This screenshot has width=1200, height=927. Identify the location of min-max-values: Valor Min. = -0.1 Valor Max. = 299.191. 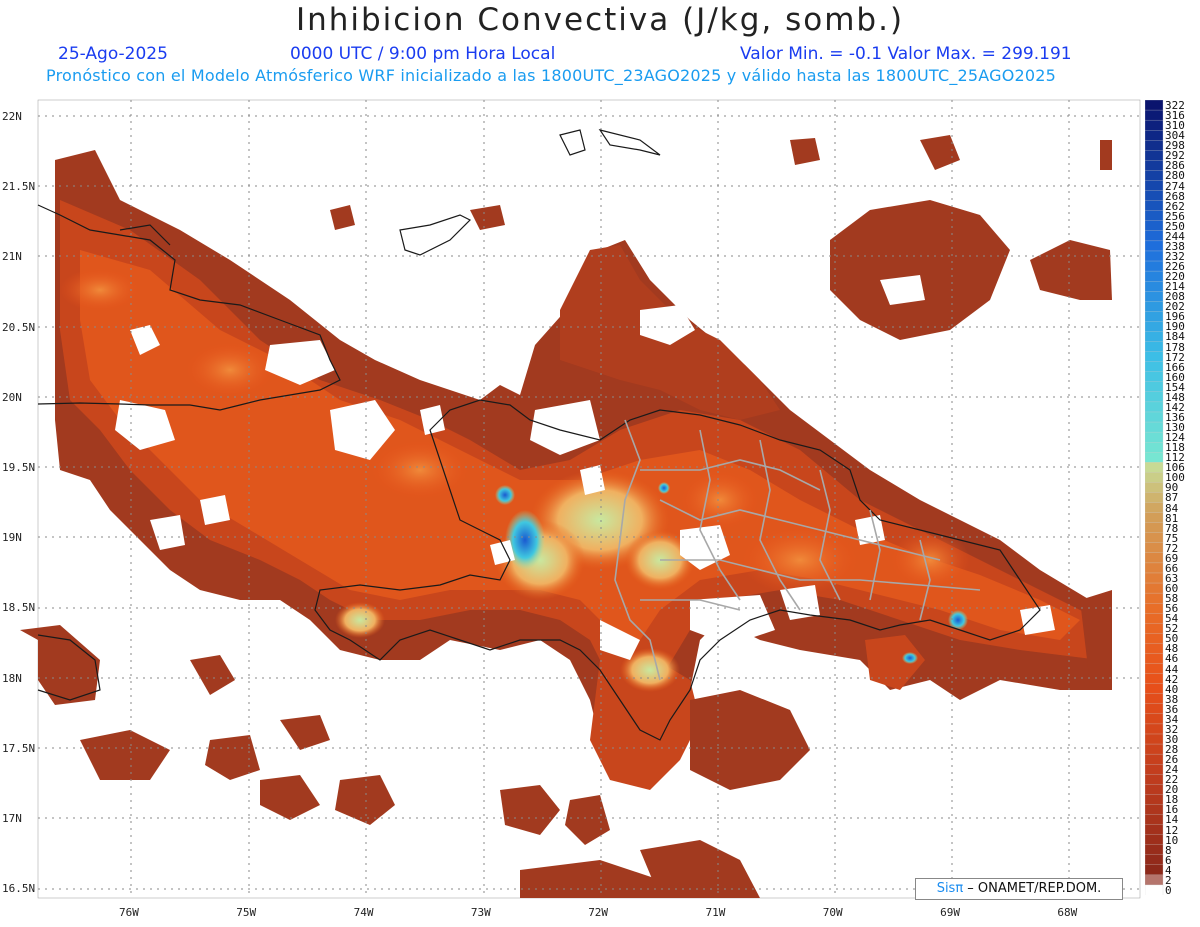
(906, 54).